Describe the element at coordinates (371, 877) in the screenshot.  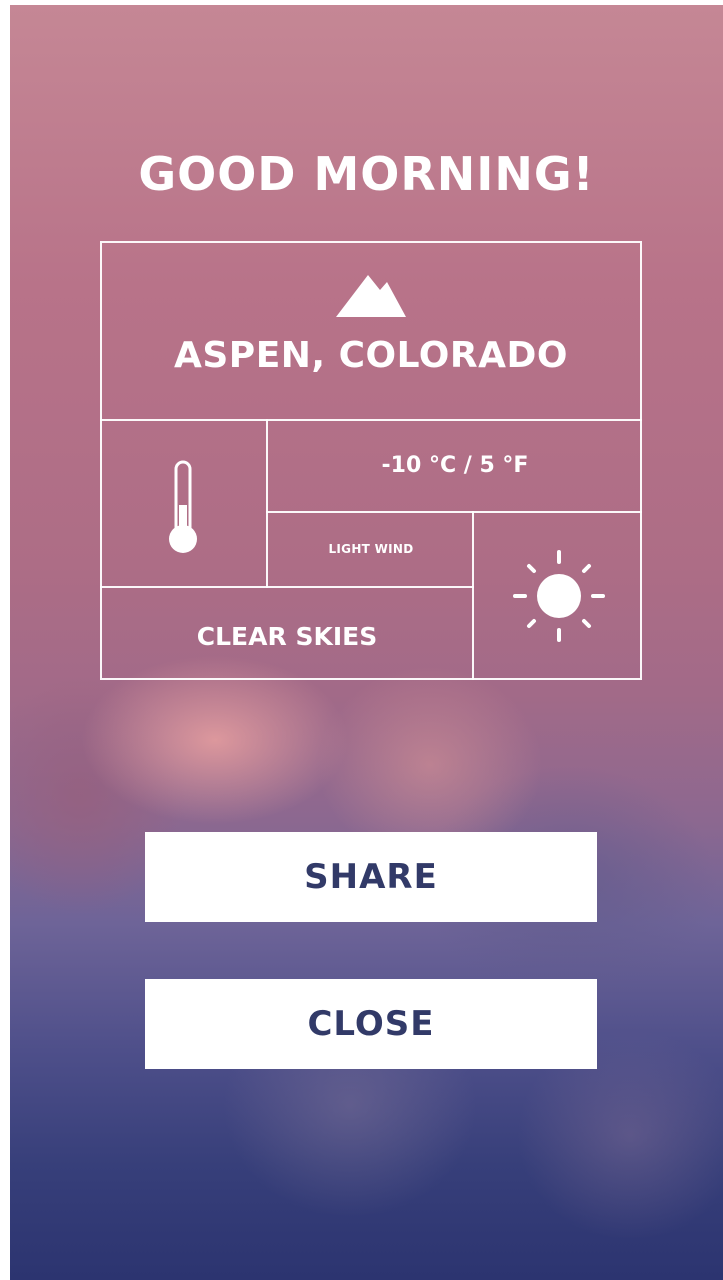
I see `share-button: SHARE` at that location.